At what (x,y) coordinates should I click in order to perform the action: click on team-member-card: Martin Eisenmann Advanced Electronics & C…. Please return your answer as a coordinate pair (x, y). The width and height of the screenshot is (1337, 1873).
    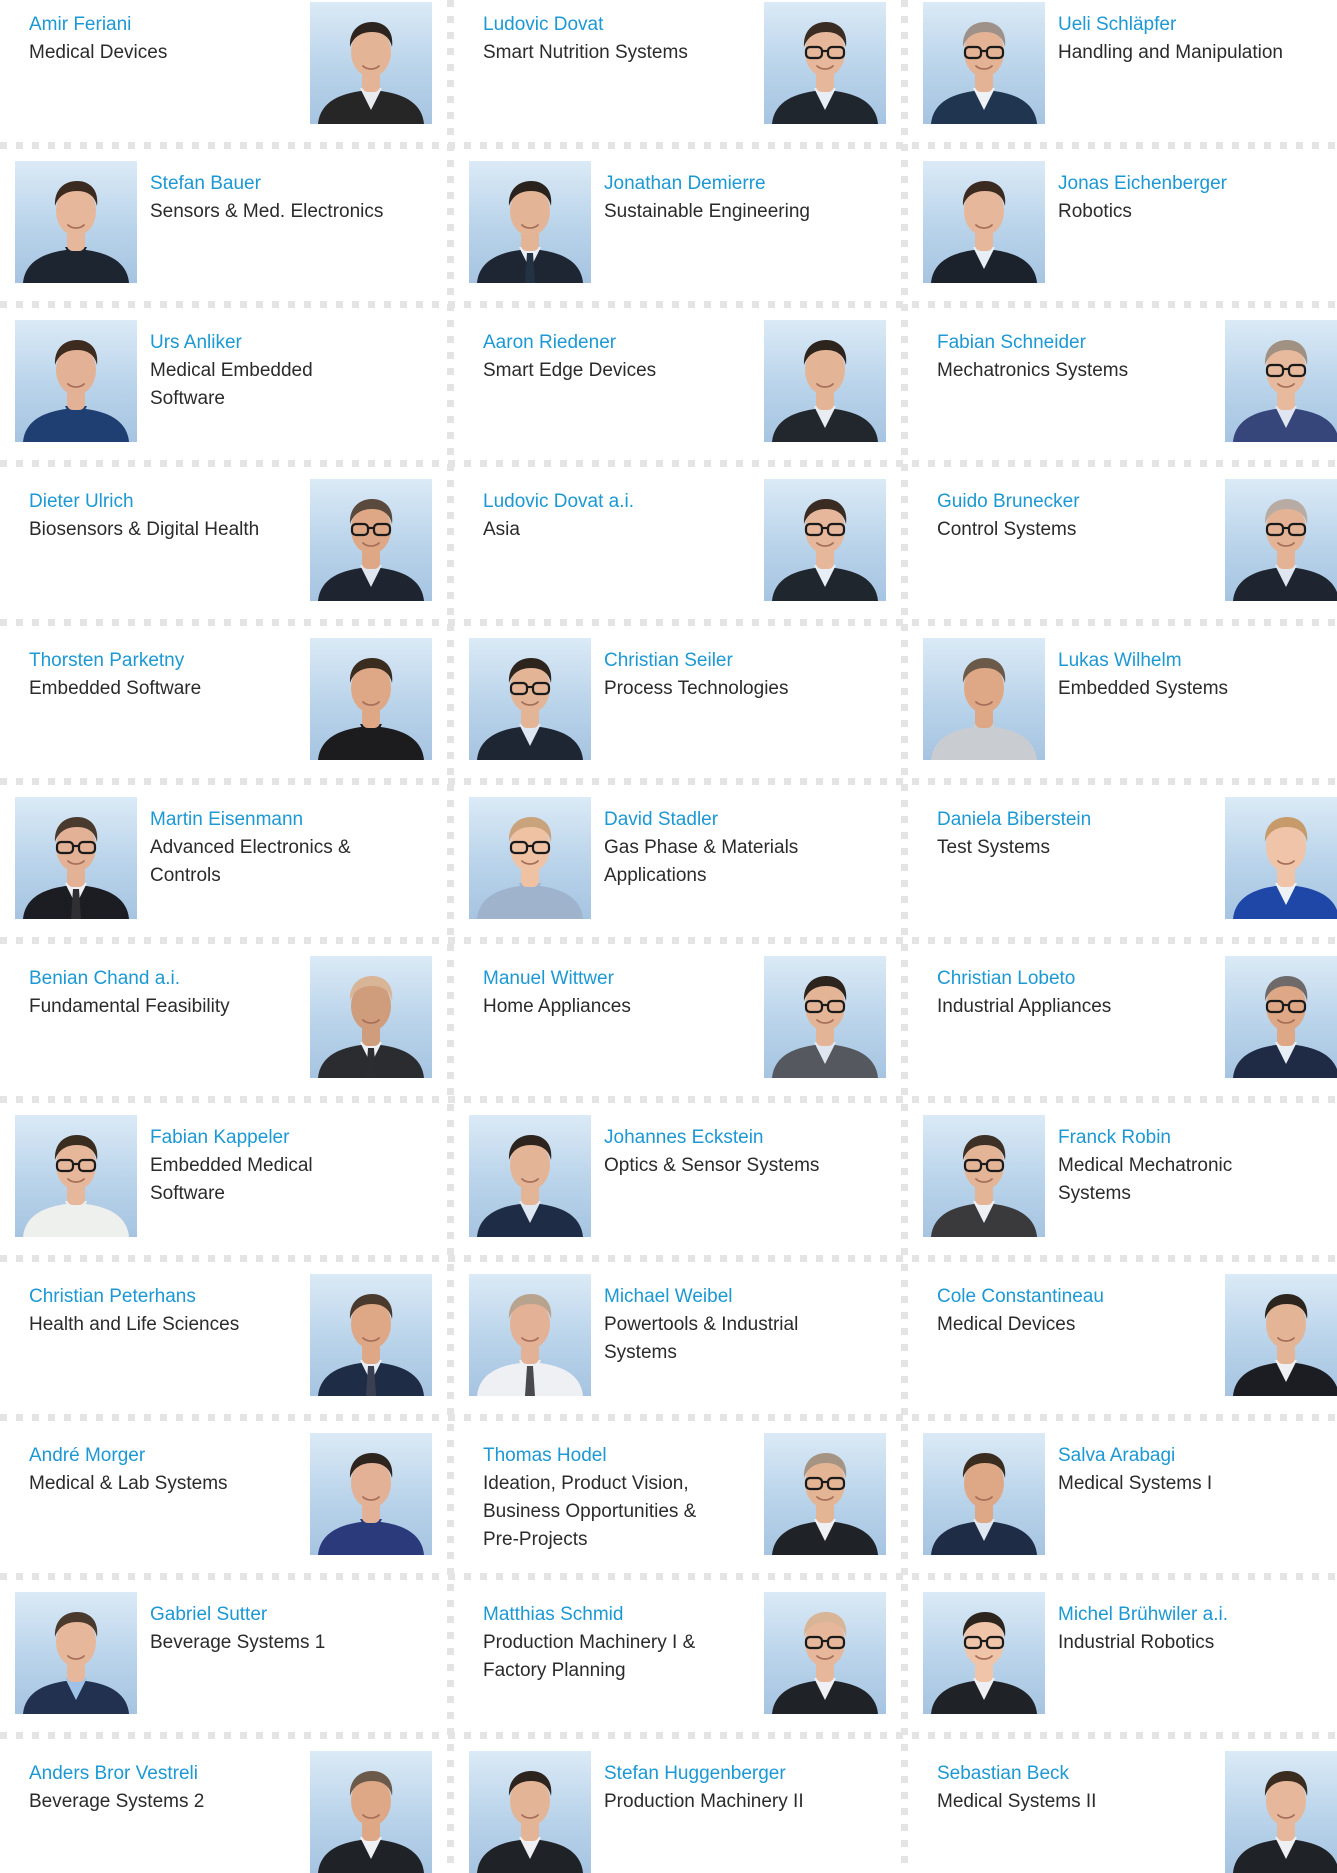
    Looking at the image, I should click on (223, 858).